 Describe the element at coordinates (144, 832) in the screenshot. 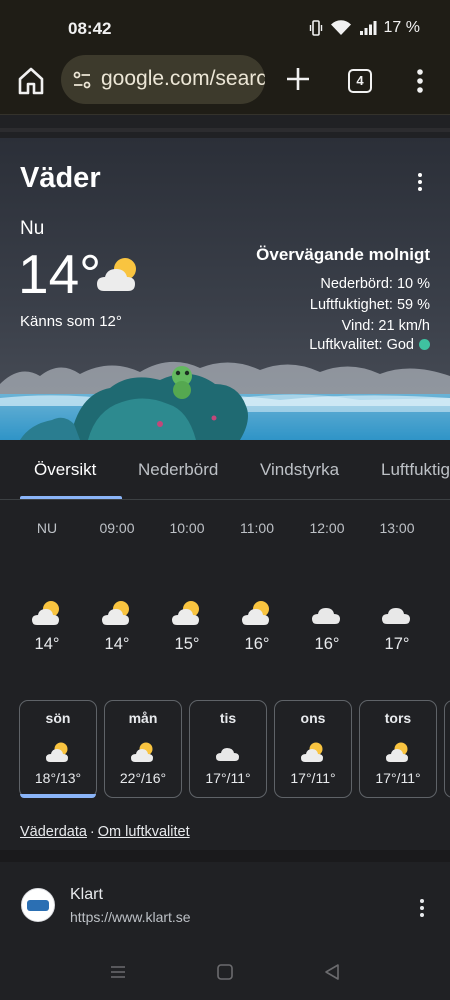

I see `air-quality-link: Om luftkvalitet` at that location.